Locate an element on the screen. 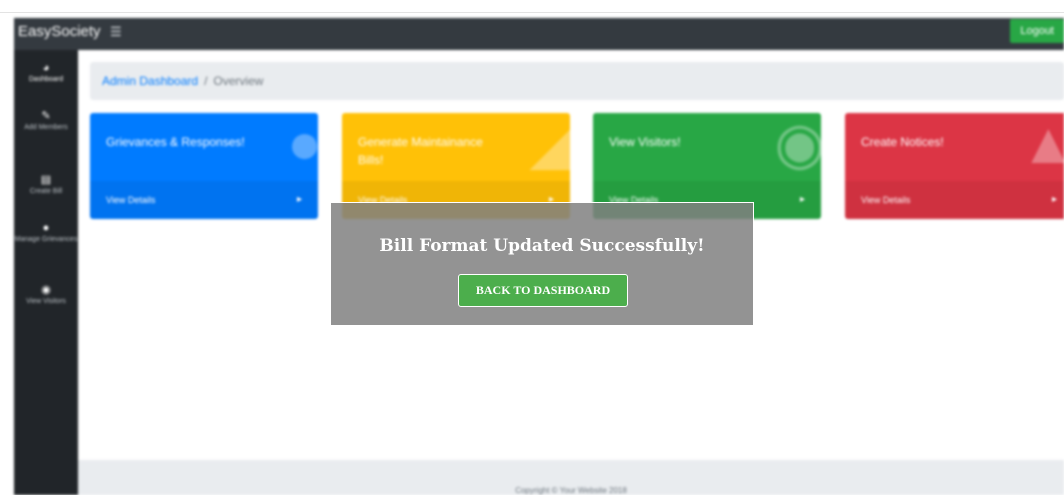 This screenshot has height=495, width=1064. card-title: Create Notices! is located at coordinates (902, 142).